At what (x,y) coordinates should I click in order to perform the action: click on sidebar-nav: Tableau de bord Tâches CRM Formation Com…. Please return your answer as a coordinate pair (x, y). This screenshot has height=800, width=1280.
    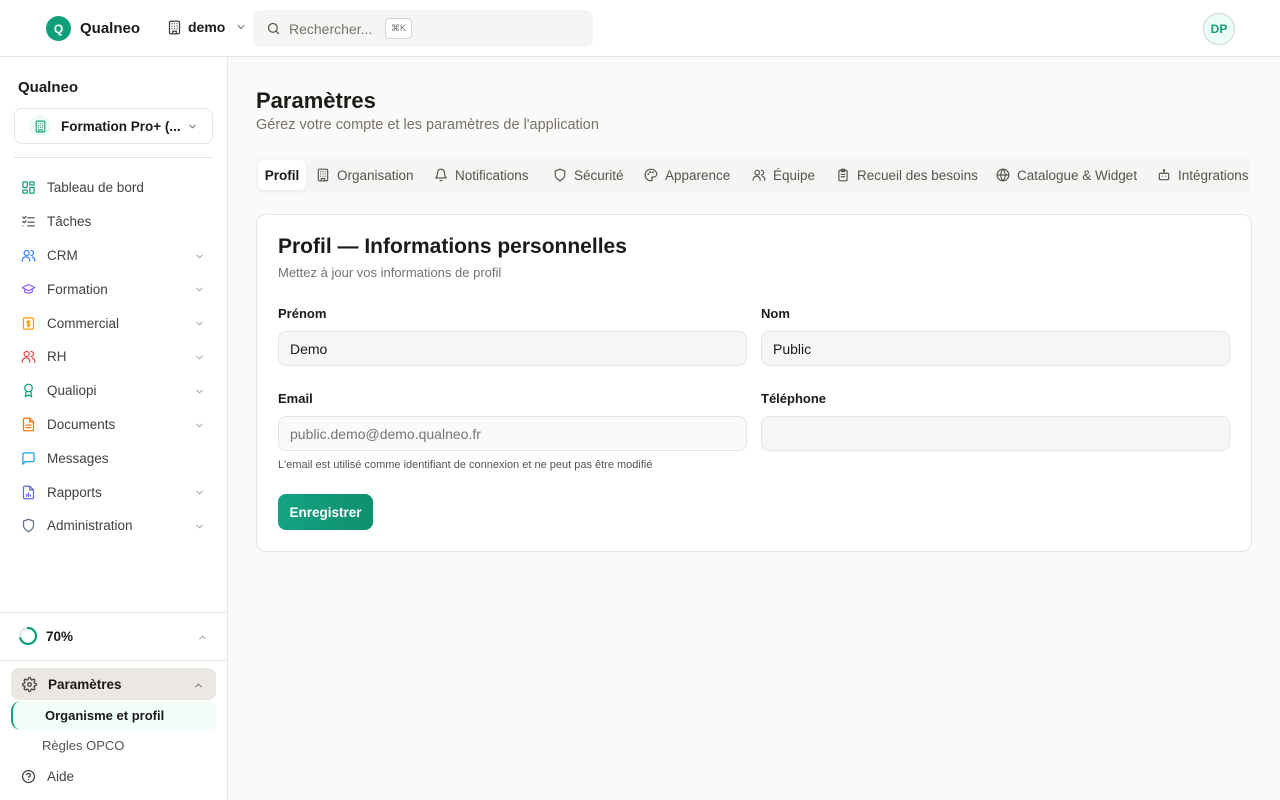
    Looking at the image, I should click on (113, 357).